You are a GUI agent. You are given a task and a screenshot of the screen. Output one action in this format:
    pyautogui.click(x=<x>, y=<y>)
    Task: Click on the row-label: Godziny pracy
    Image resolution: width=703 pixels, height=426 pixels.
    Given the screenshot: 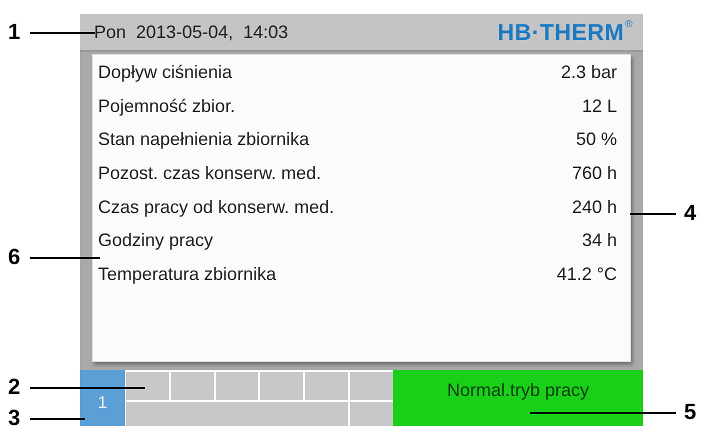 What is the action you would take?
    pyautogui.click(x=156, y=241)
    